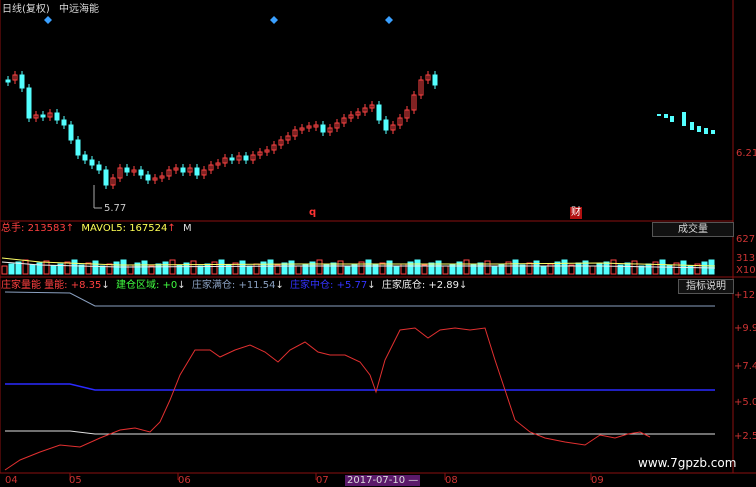  Describe the element at coordinates (746, 239) in the screenshot. I see `volume-y-tick: 627` at that location.